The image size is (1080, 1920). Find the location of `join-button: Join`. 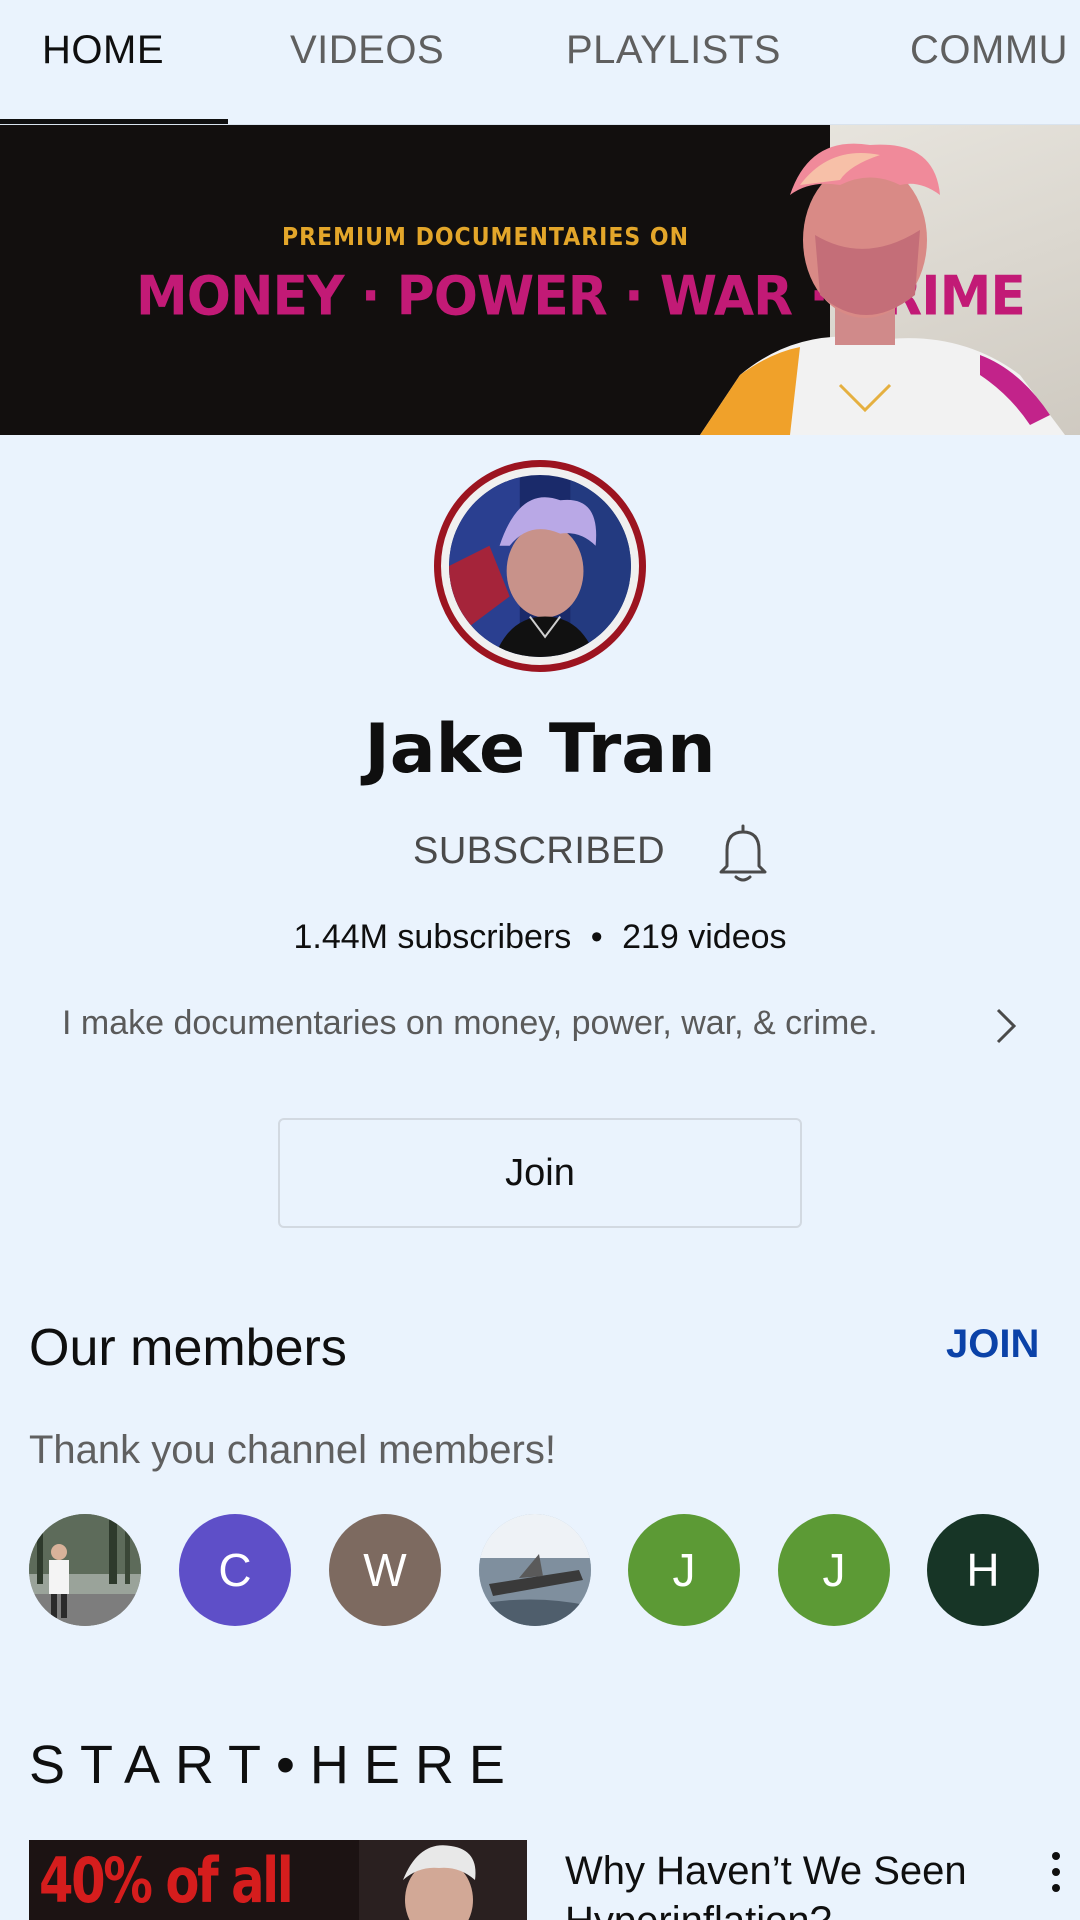

join-button: Join is located at coordinates (540, 1173).